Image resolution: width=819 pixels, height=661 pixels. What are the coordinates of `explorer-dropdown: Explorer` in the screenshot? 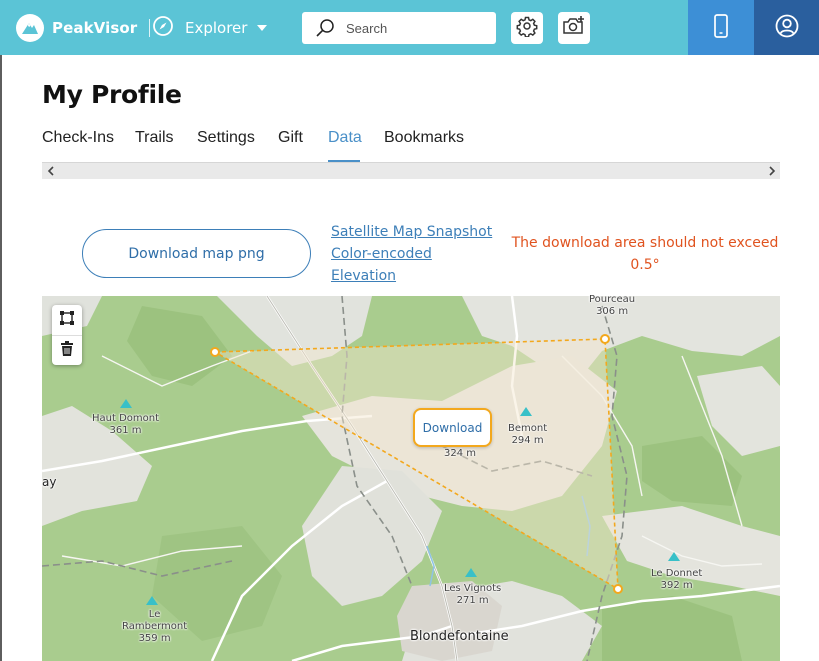 It's located at (210, 28).